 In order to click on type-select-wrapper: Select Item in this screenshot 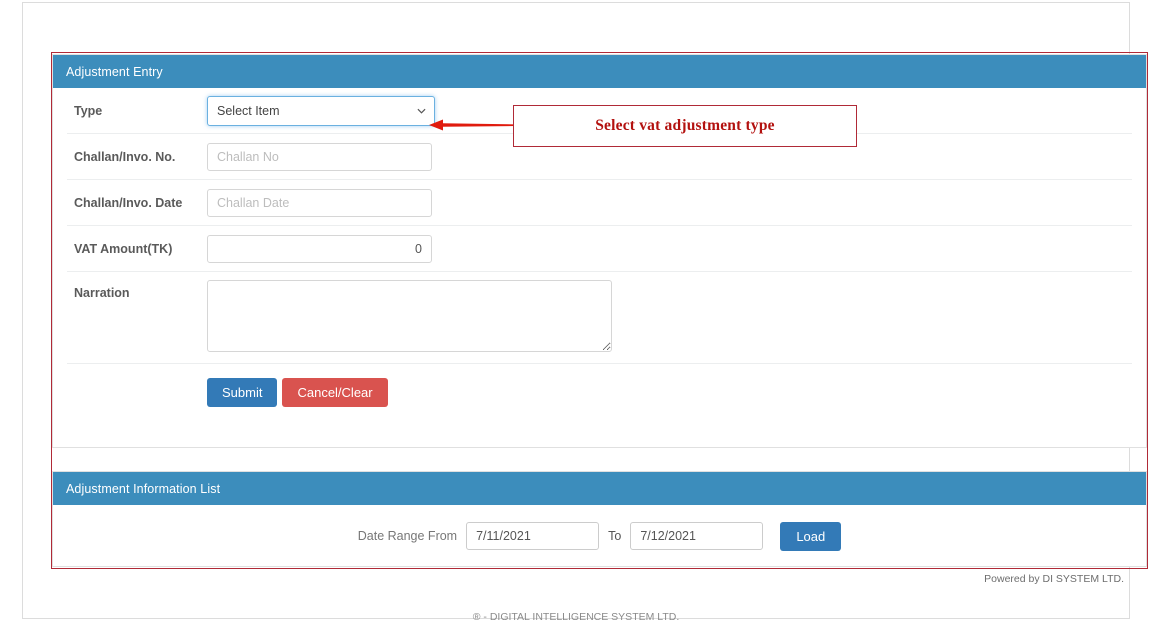, I will do `click(321, 110)`.